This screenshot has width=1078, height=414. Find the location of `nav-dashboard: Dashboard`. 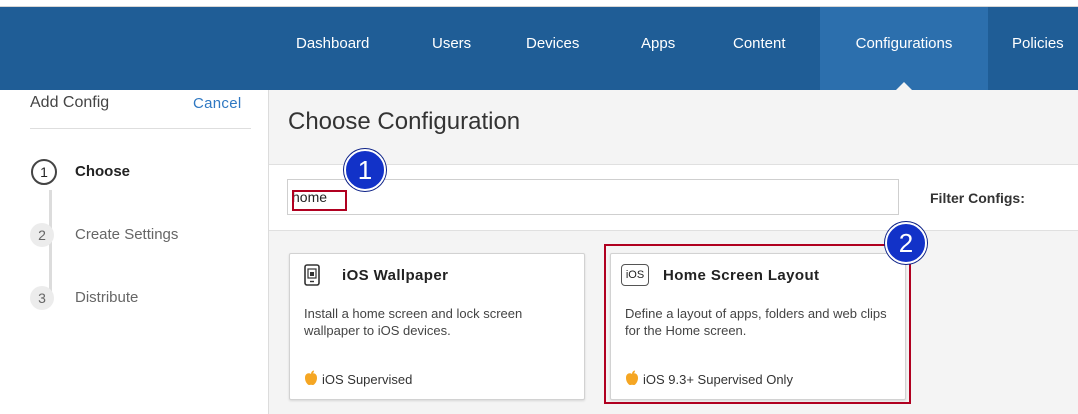

nav-dashboard: Dashboard is located at coordinates (332, 48).